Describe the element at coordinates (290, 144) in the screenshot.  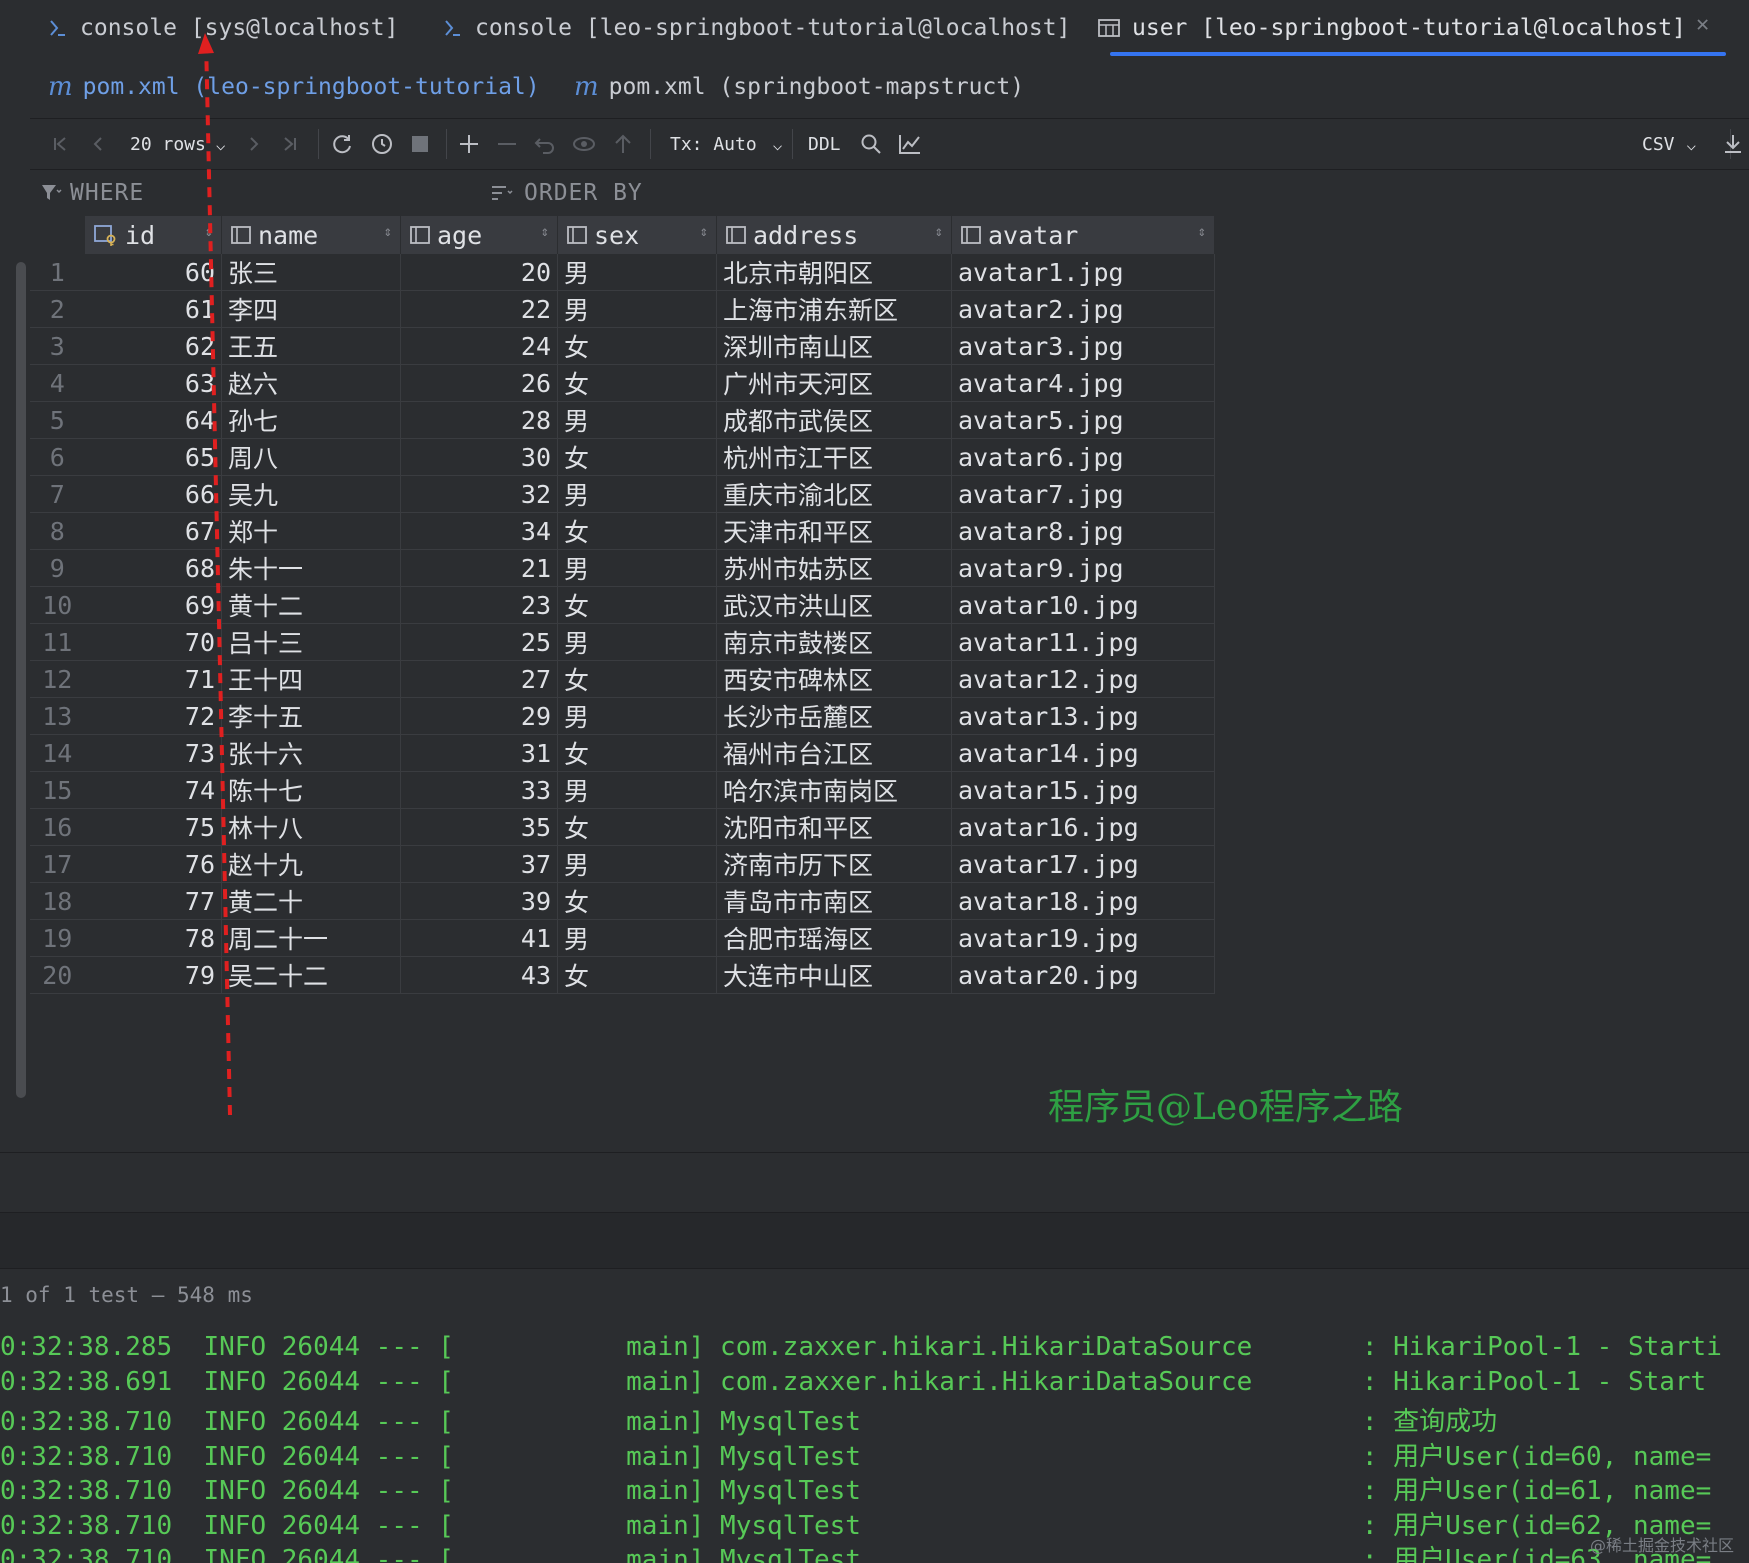
I see `last-page-icon` at that location.